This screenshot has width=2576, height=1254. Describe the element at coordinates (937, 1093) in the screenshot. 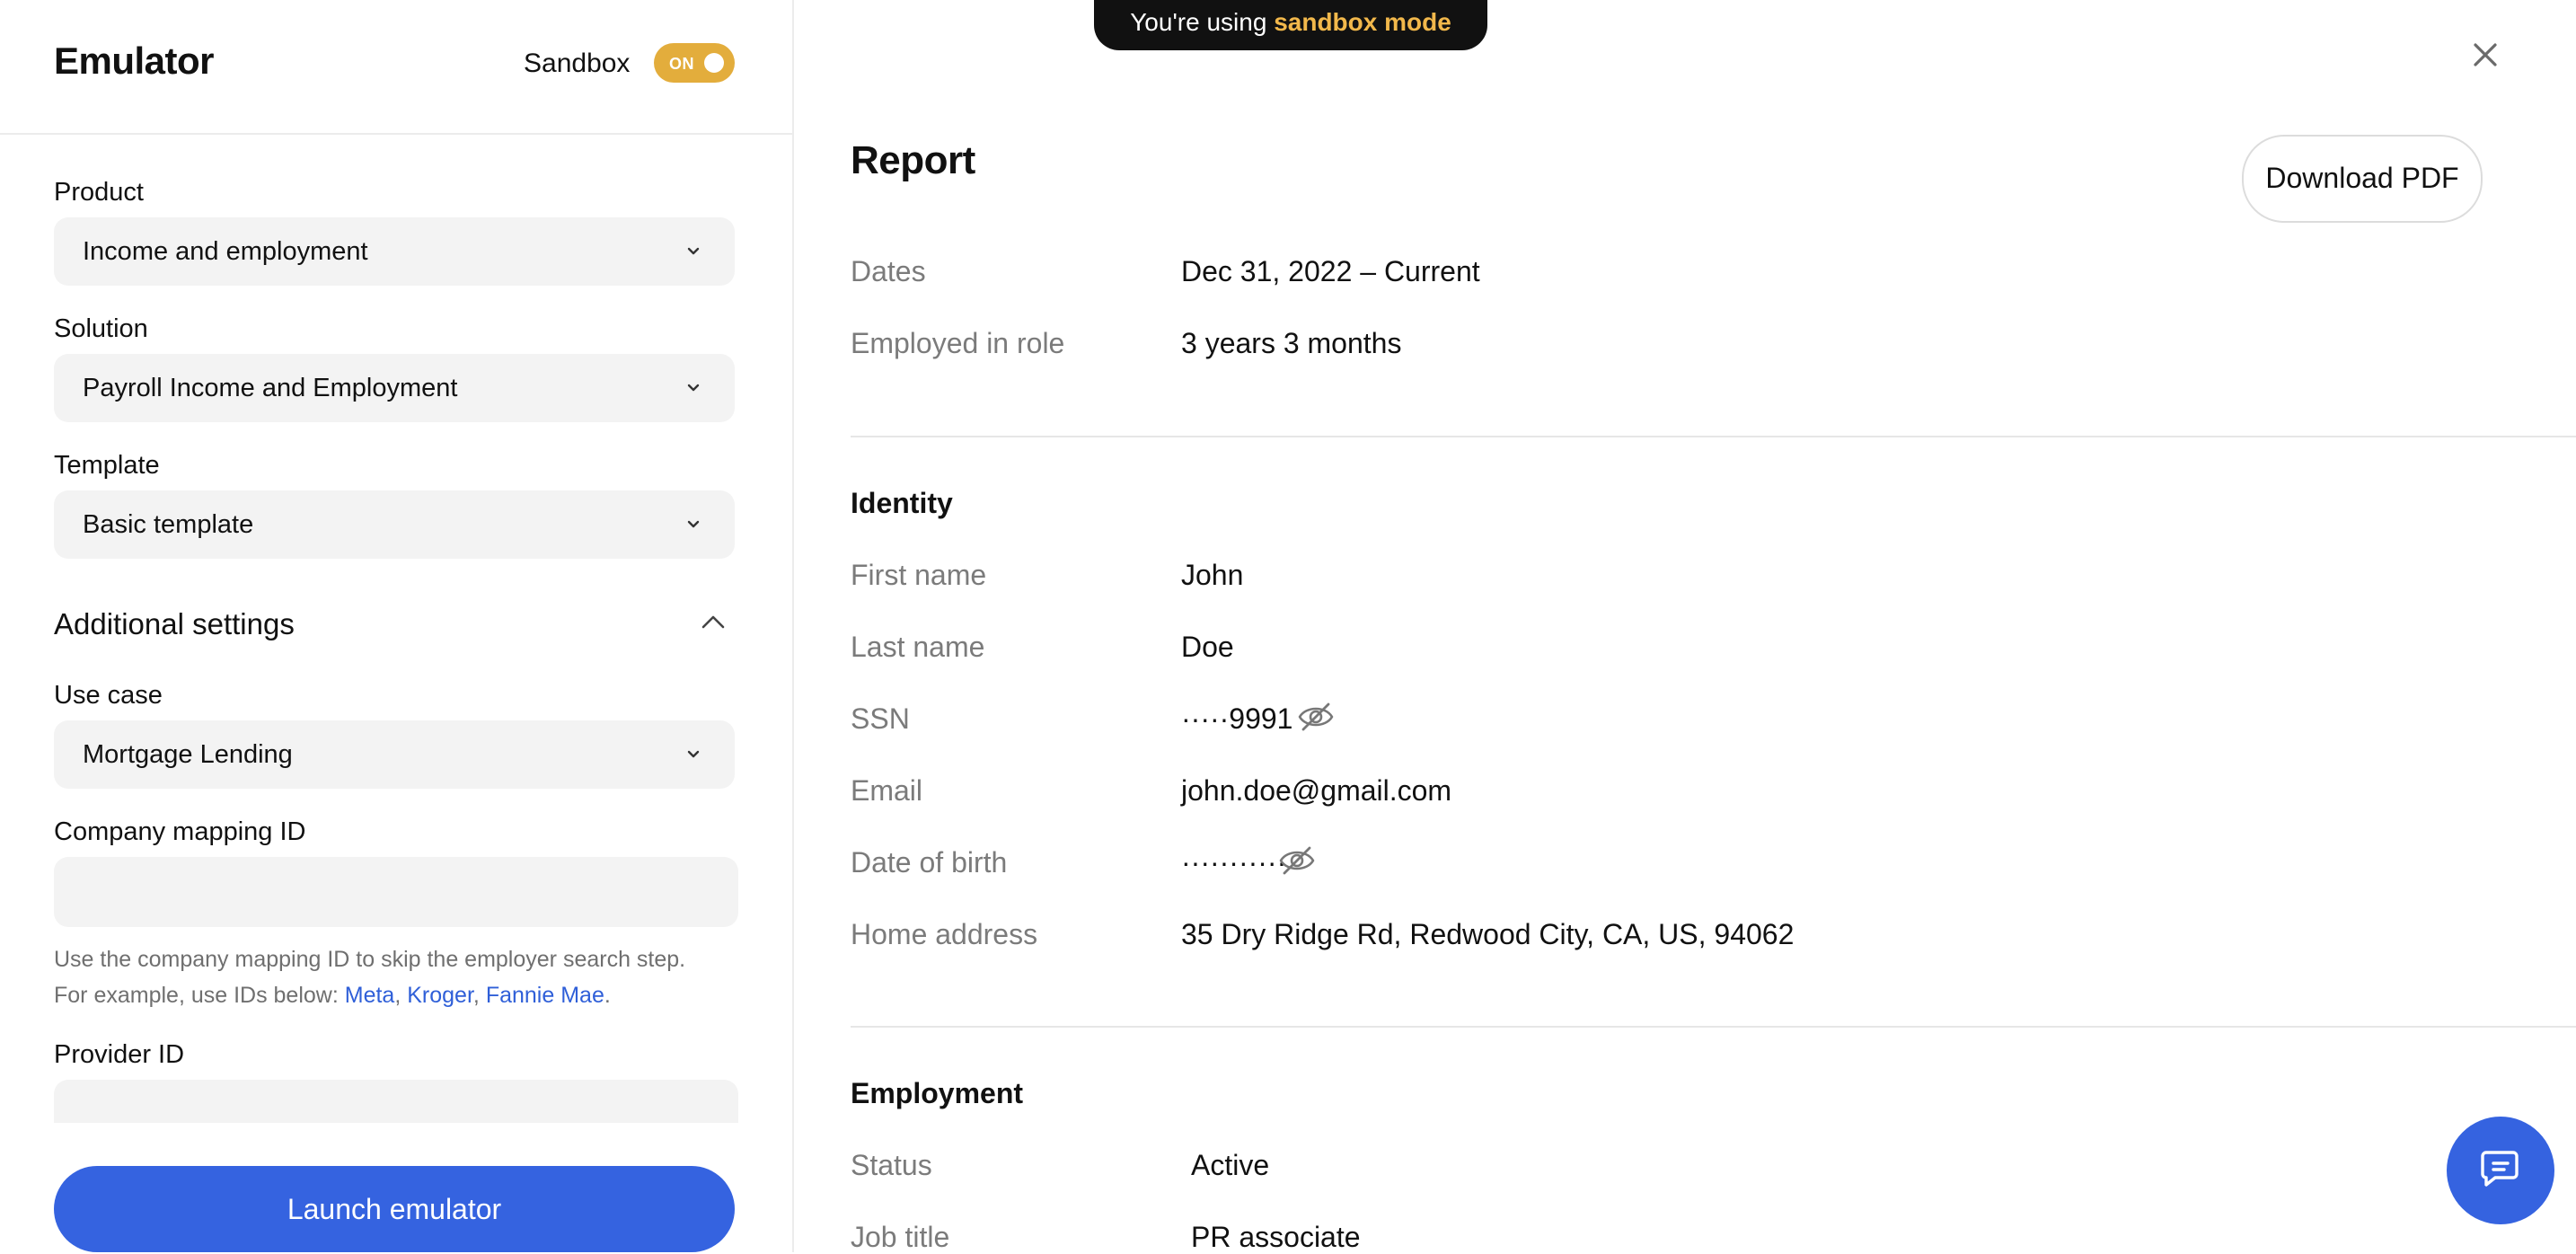

I see `employment-section-title: Employment` at that location.